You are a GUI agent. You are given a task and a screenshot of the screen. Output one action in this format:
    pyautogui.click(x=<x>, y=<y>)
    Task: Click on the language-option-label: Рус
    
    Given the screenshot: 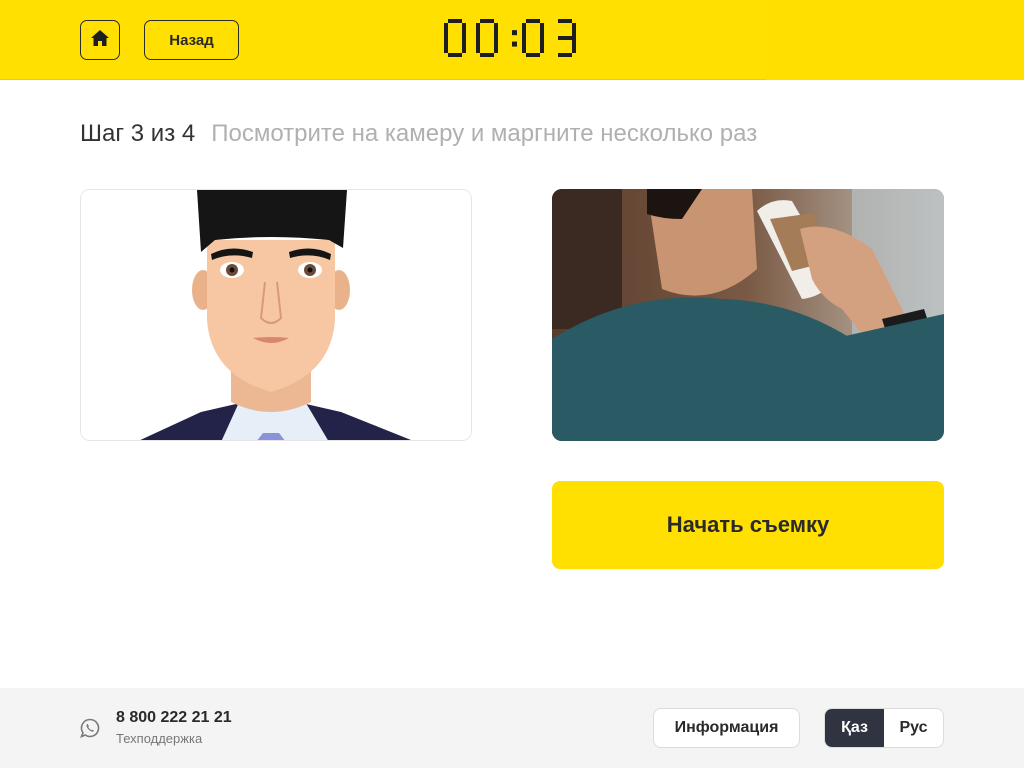 What is the action you would take?
    pyautogui.click(x=913, y=727)
    